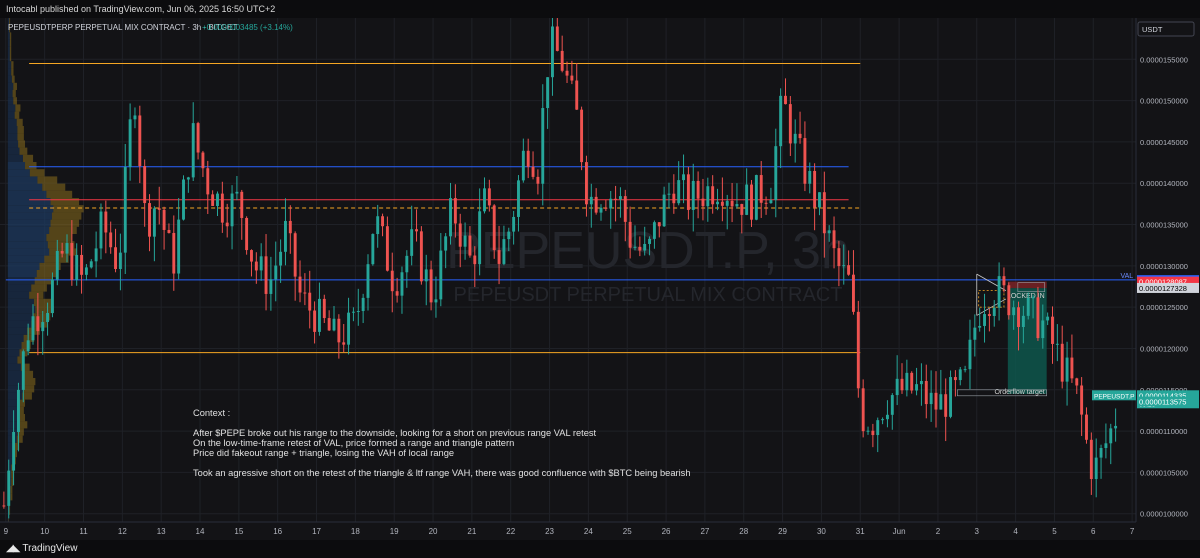  Describe the element at coordinates (1019, 392) in the screenshot. I see `orderflow-target-label: Orderflow target` at that location.